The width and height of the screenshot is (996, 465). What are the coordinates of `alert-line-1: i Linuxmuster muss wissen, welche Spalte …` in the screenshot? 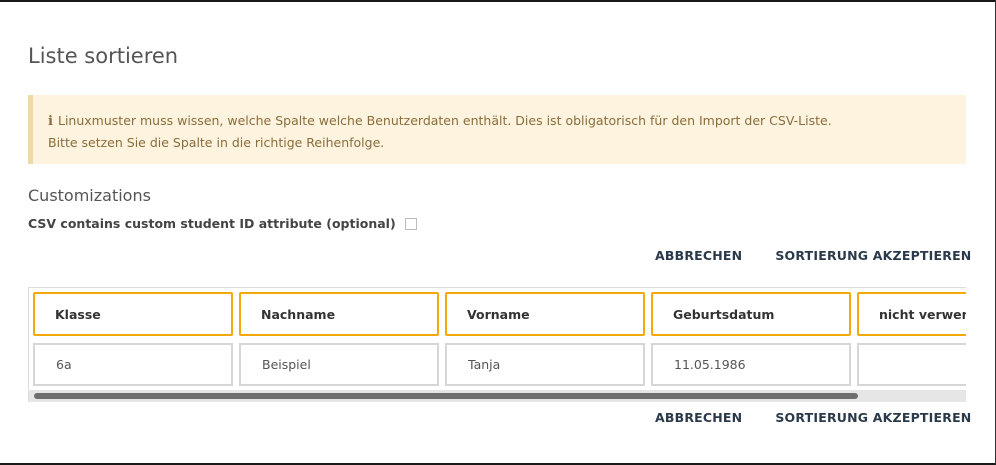 It's located at (507, 121).